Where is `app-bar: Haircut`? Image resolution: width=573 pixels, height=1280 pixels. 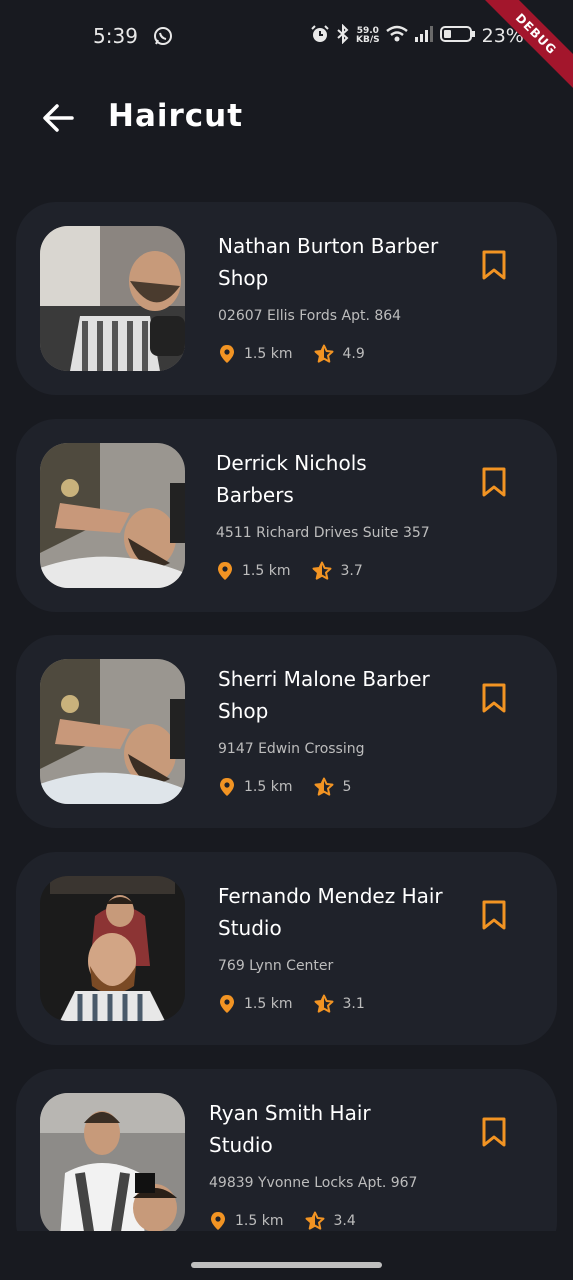
app-bar: Haircut is located at coordinates (286, 118).